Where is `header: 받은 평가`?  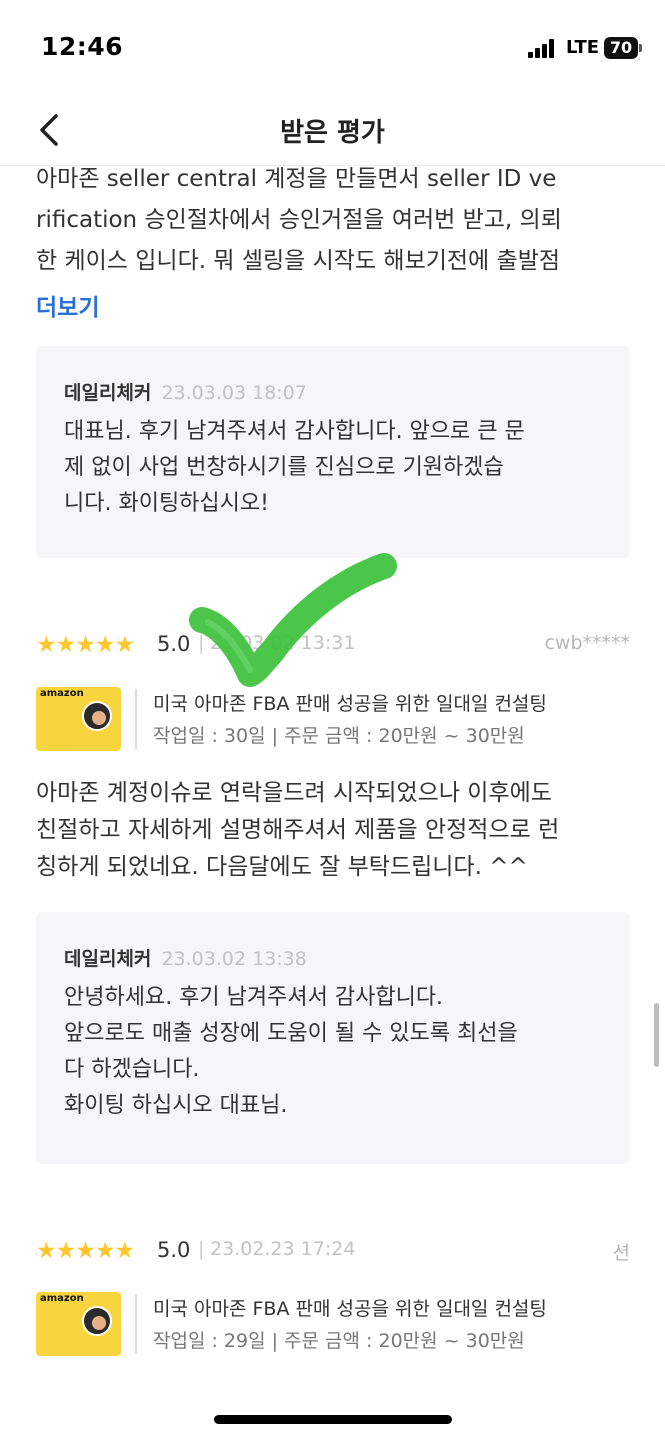
header: 받은 평가 is located at coordinates (332, 131).